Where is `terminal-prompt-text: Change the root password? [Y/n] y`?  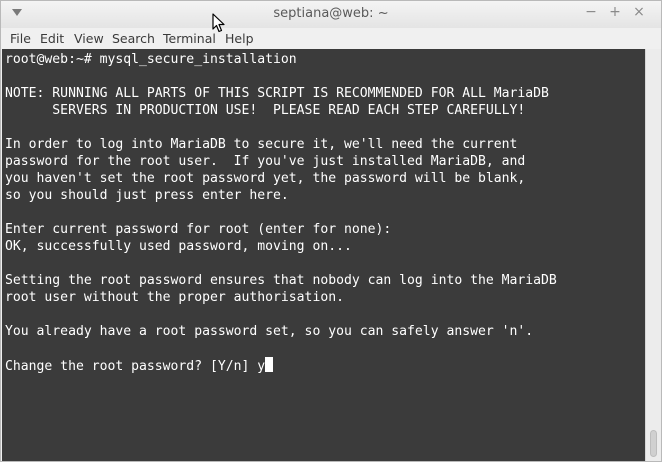 terminal-prompt-text: Change the root password? [Y/n] y is located at coordinates (135, 366).